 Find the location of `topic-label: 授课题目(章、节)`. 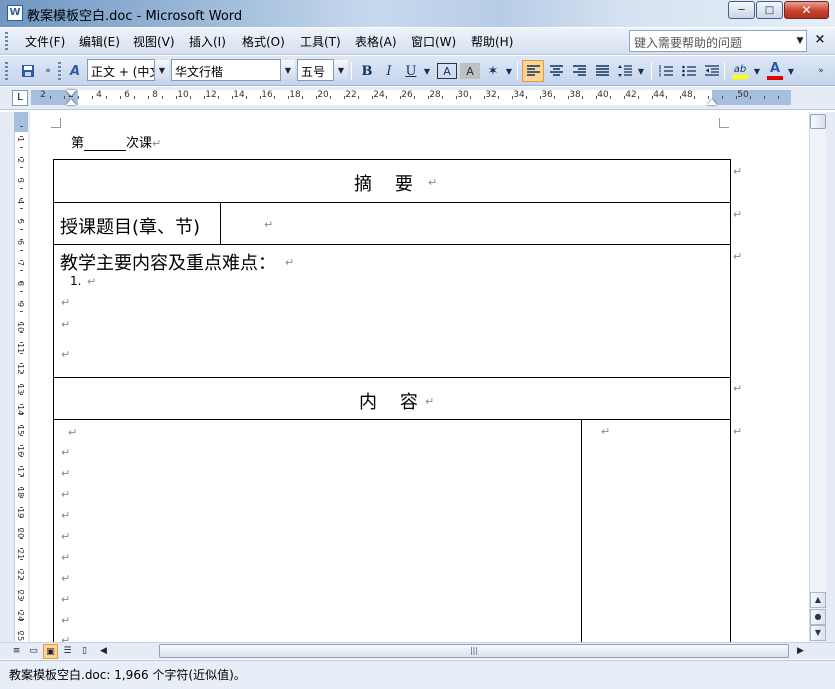

topic-label: 授课题目(章、节) is located at coordinates (130, 226).